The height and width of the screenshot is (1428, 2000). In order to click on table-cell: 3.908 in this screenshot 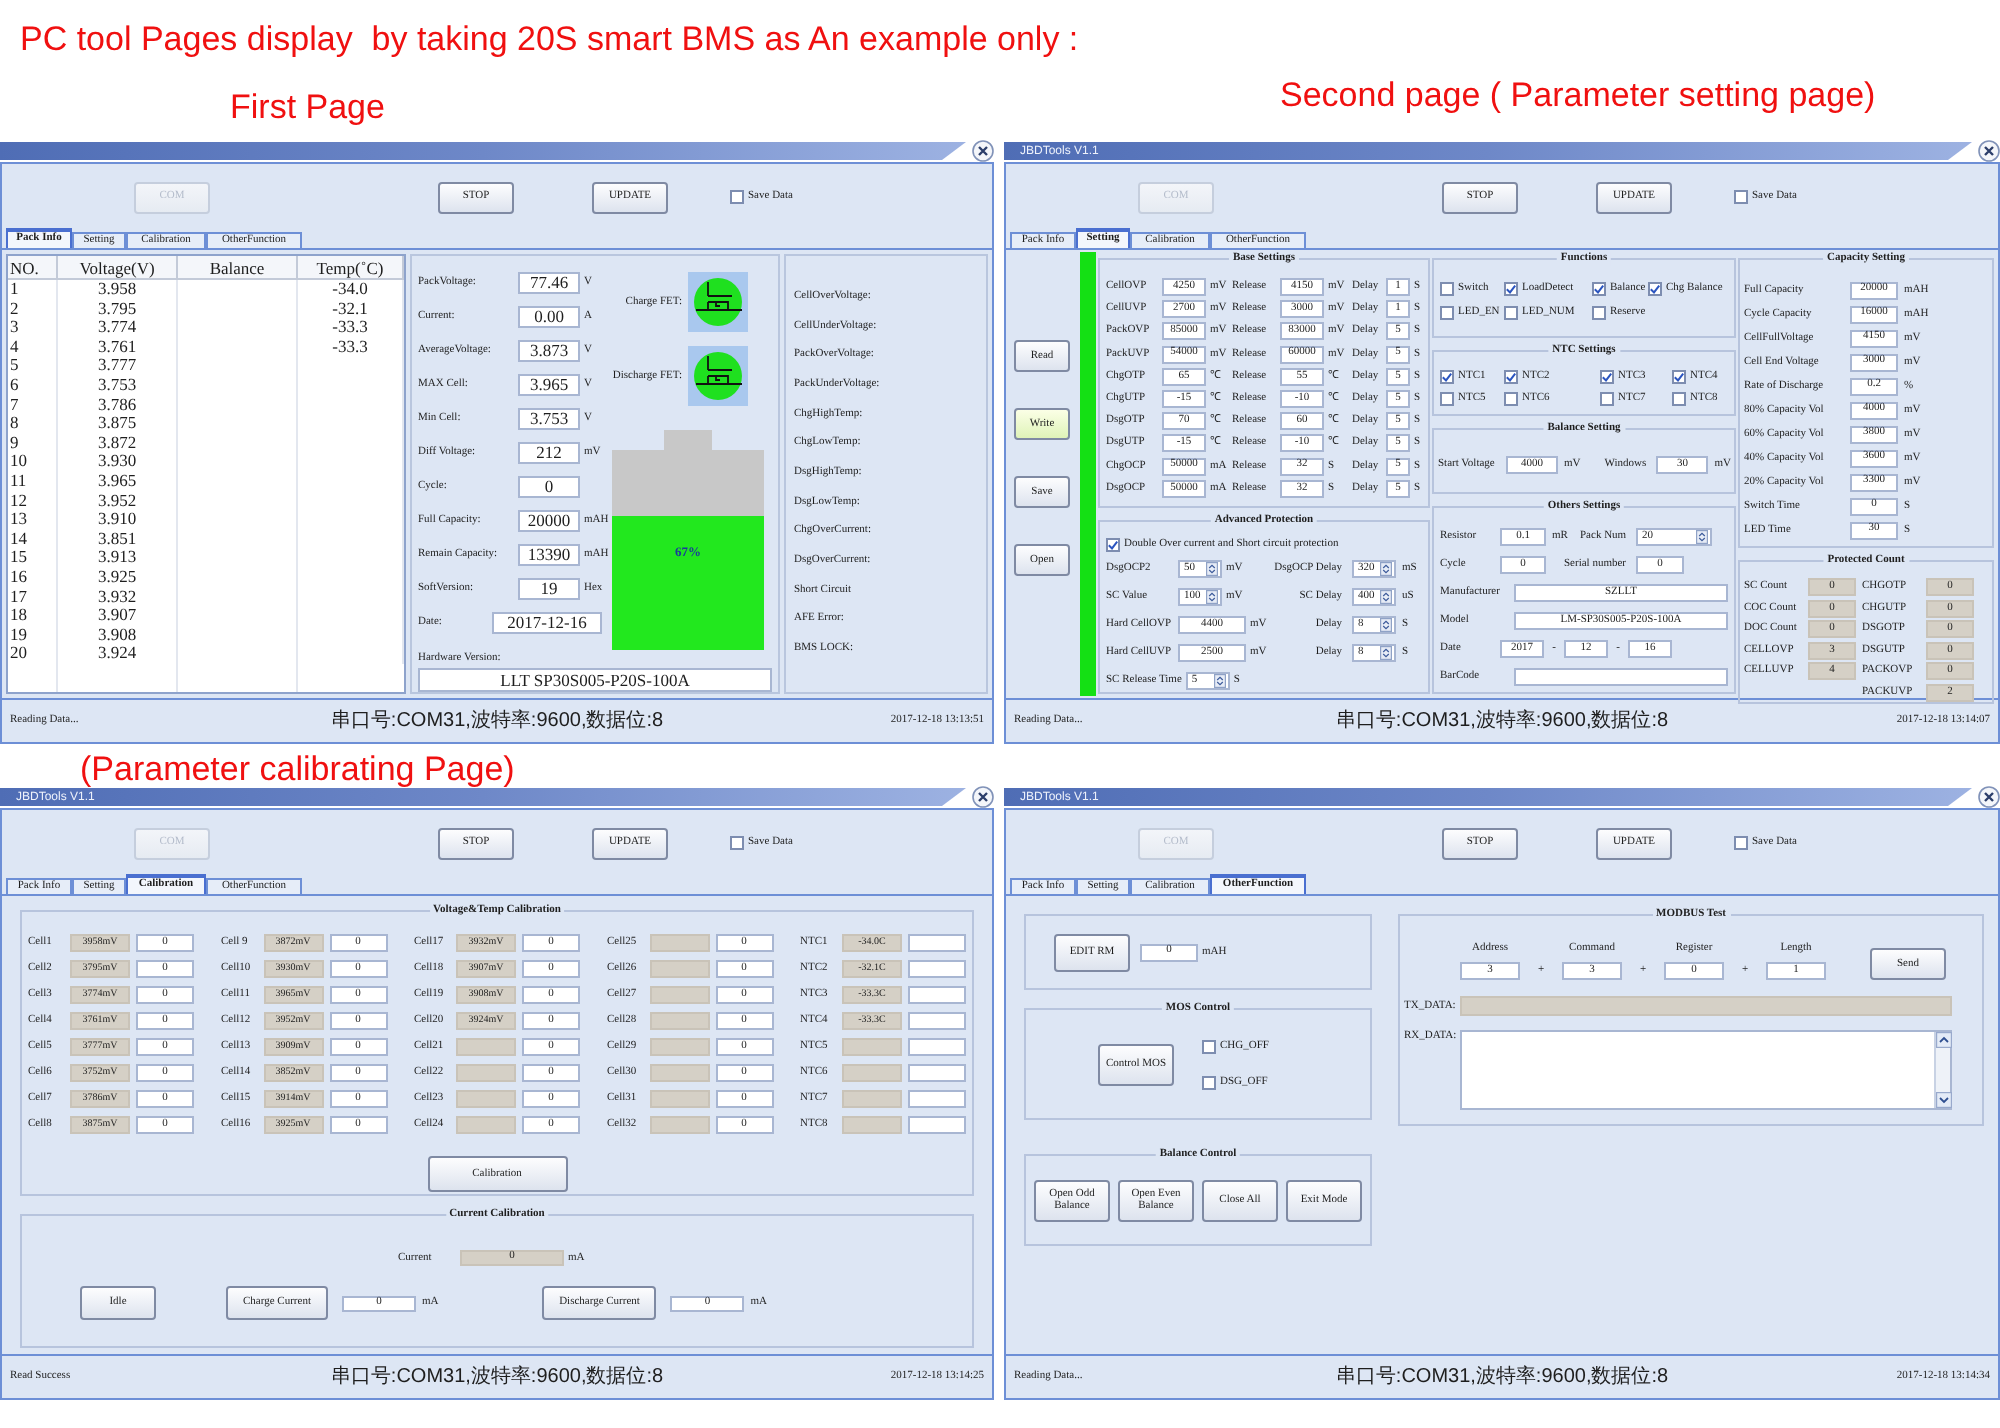, I will do `click(118, 635)`.